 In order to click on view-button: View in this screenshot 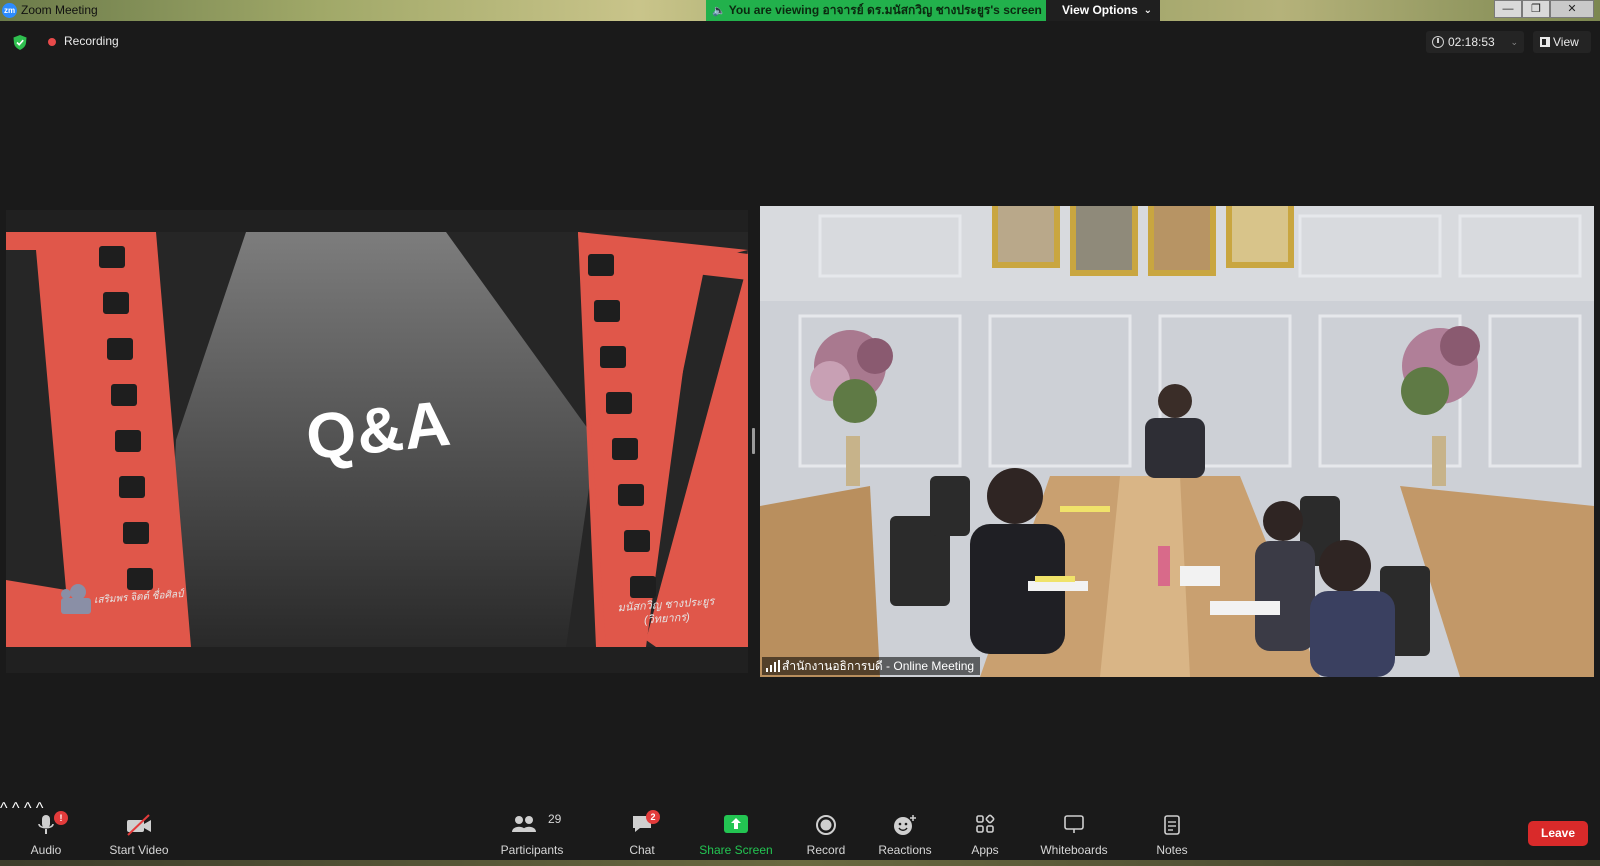, I will do `click(1562, 42)`.